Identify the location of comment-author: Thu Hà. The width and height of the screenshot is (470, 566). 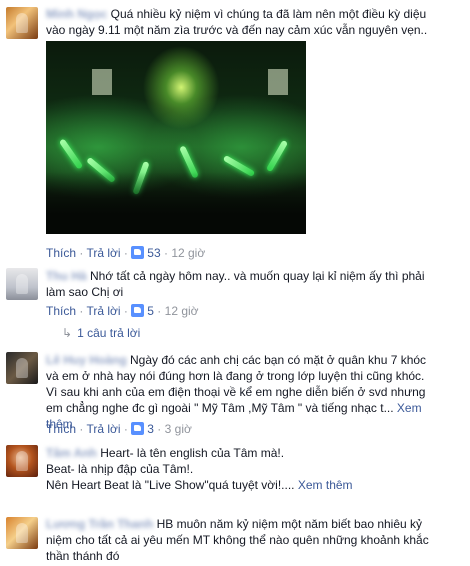
(66, 276).